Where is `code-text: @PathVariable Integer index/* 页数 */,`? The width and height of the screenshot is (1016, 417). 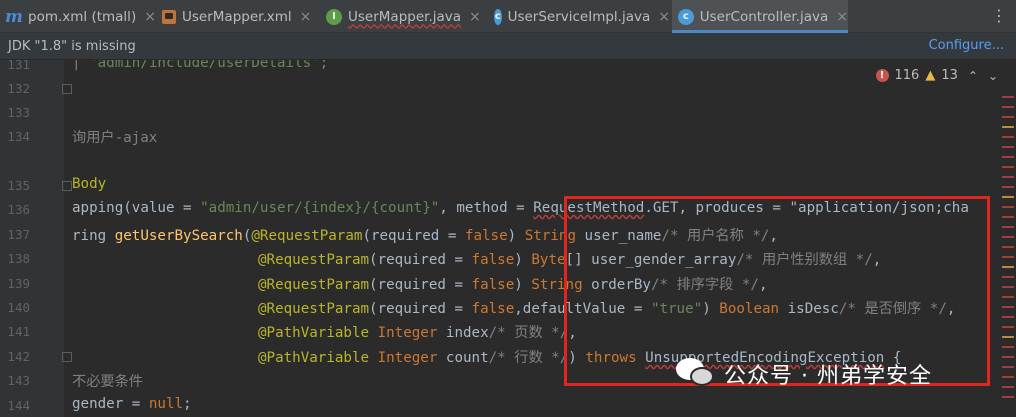 code-text: @PathVariable Integer index/* 页数 */, is located at coordinates (417, 333).